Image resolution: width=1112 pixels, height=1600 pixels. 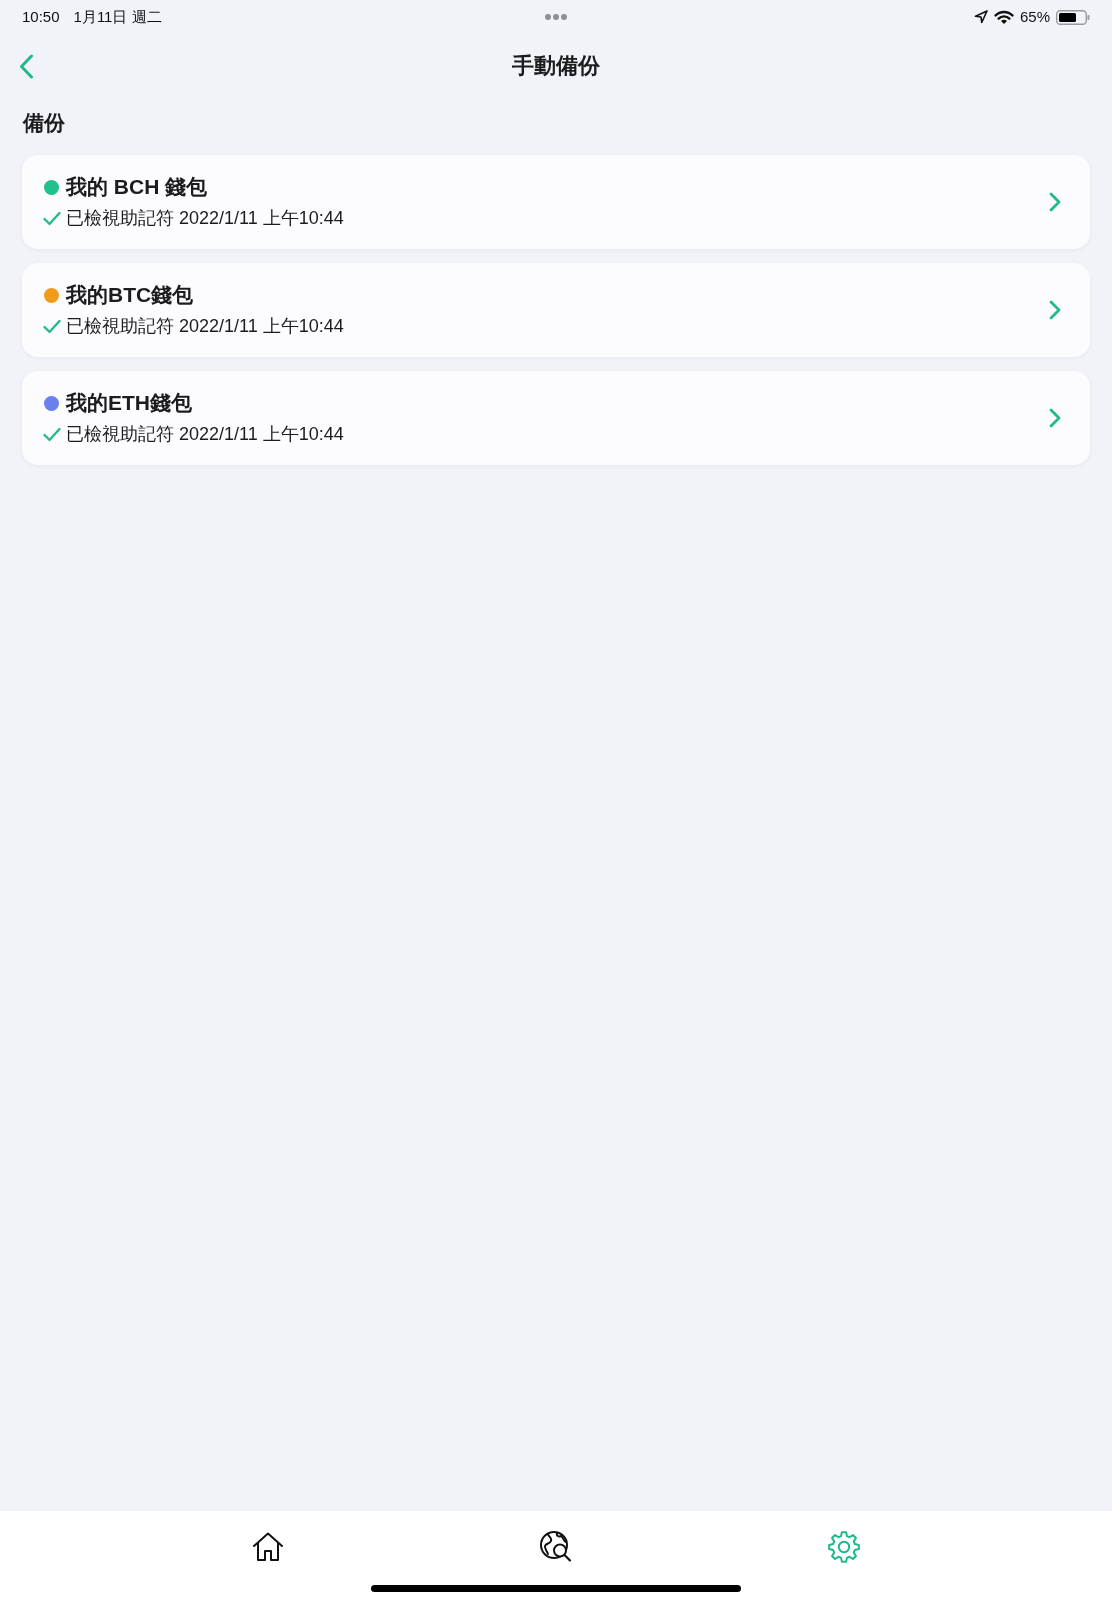 What do you see at coordinates (1073, 17) in the screenshot?
I see `battery-icon` at bounding box center [1073, 17].